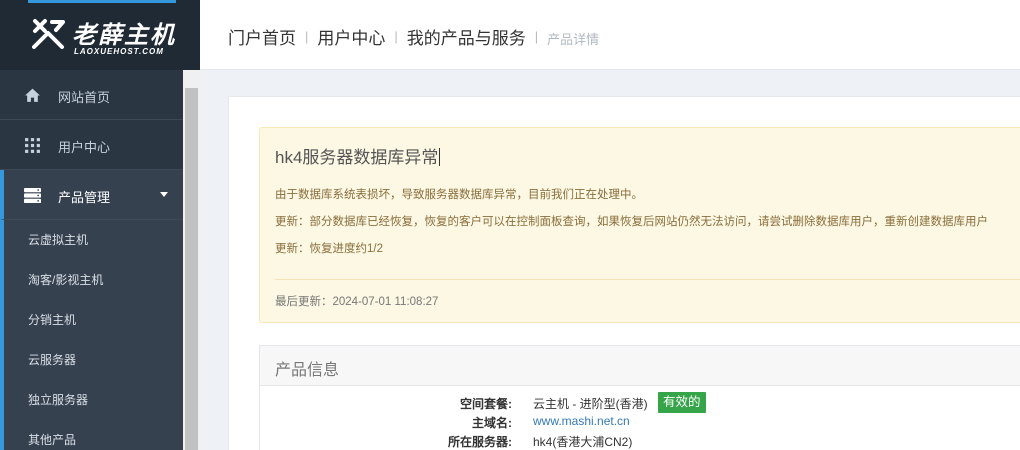 This screenshot has width=1020, height=450. What do you see at coordinates (84, 147) in the screenshot?
I see `sidebar-item-label: 用户中心` at bounding box center [84, 147].